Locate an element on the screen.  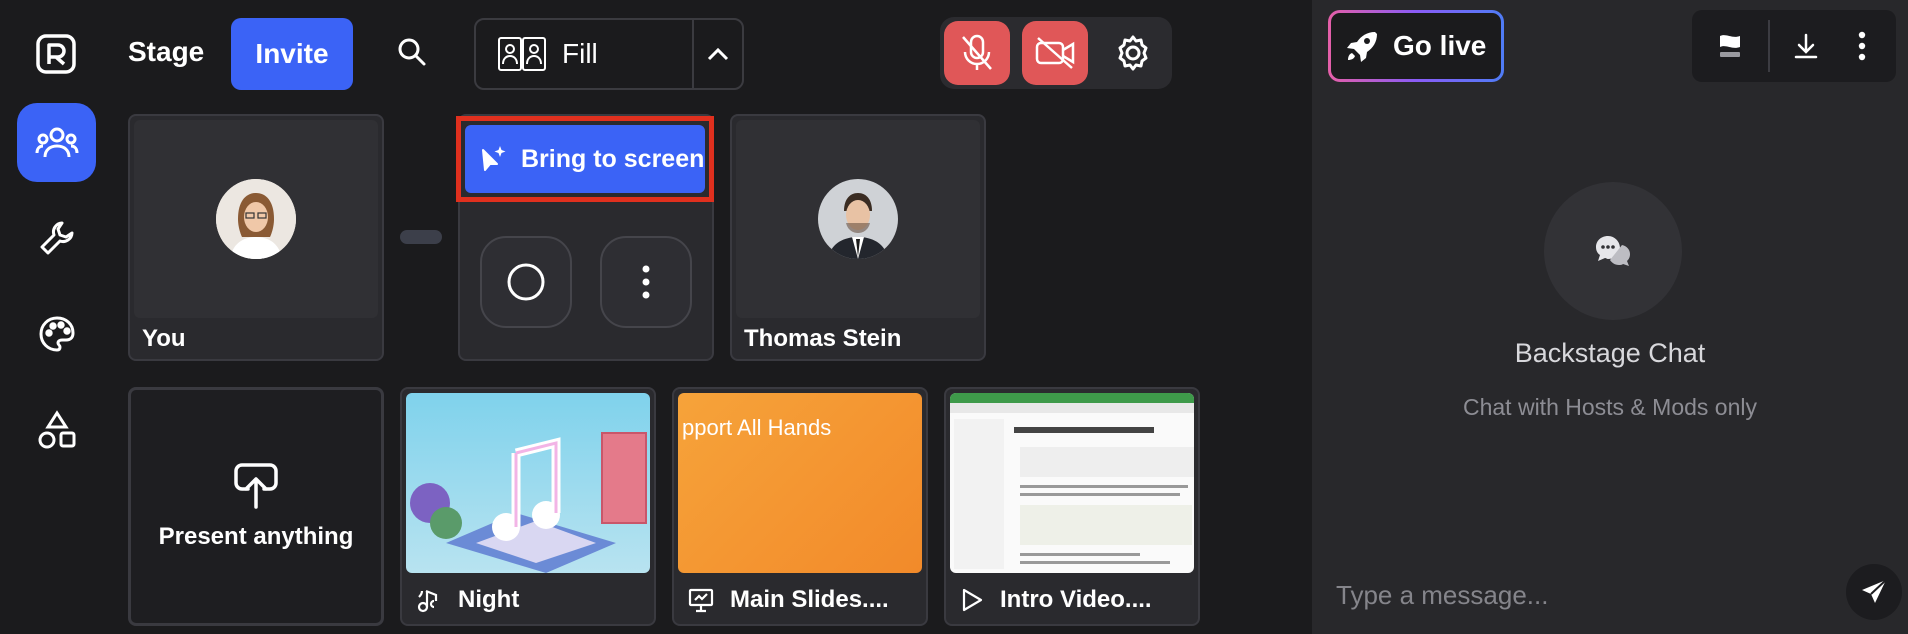
media-tile-night: Night is located at coordinates (528, 506).